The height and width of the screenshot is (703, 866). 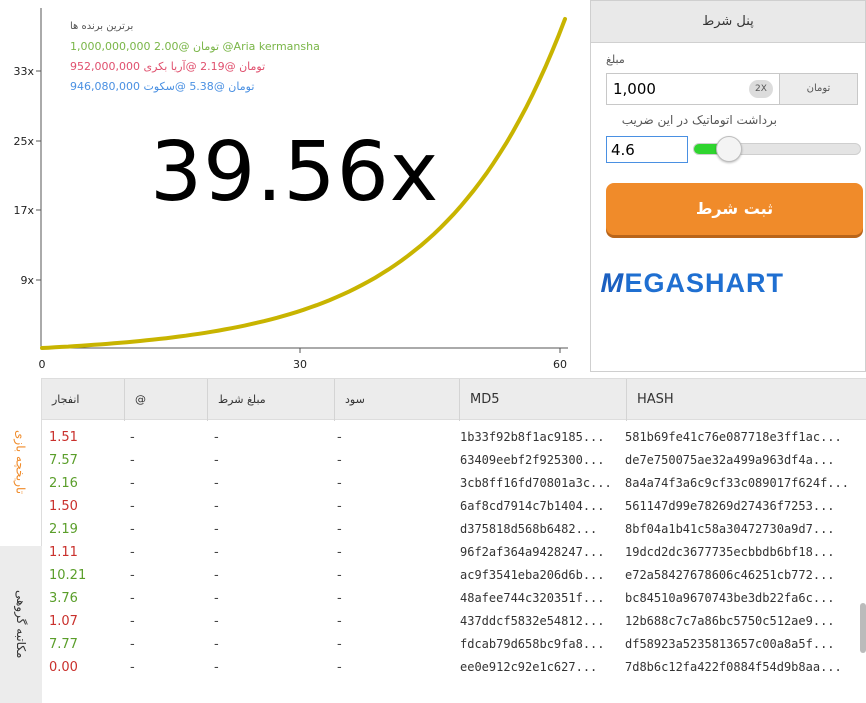 What do you see at coordinates (699, 120) in the screenshot?
I see `auto-cashout-label: برداشت اتوماتیک در این ضریب` at bounding box center [699, 120].